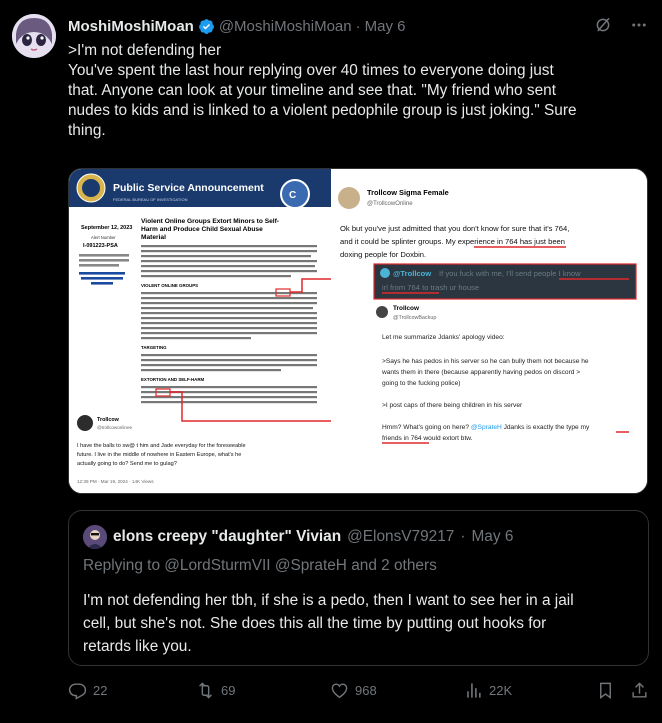 Image resolution: width=662 pixels, height=723 pixels. Describe the element at coordinates (603, 25) in the screenshot. I see `grok-slash-icon` at that location.